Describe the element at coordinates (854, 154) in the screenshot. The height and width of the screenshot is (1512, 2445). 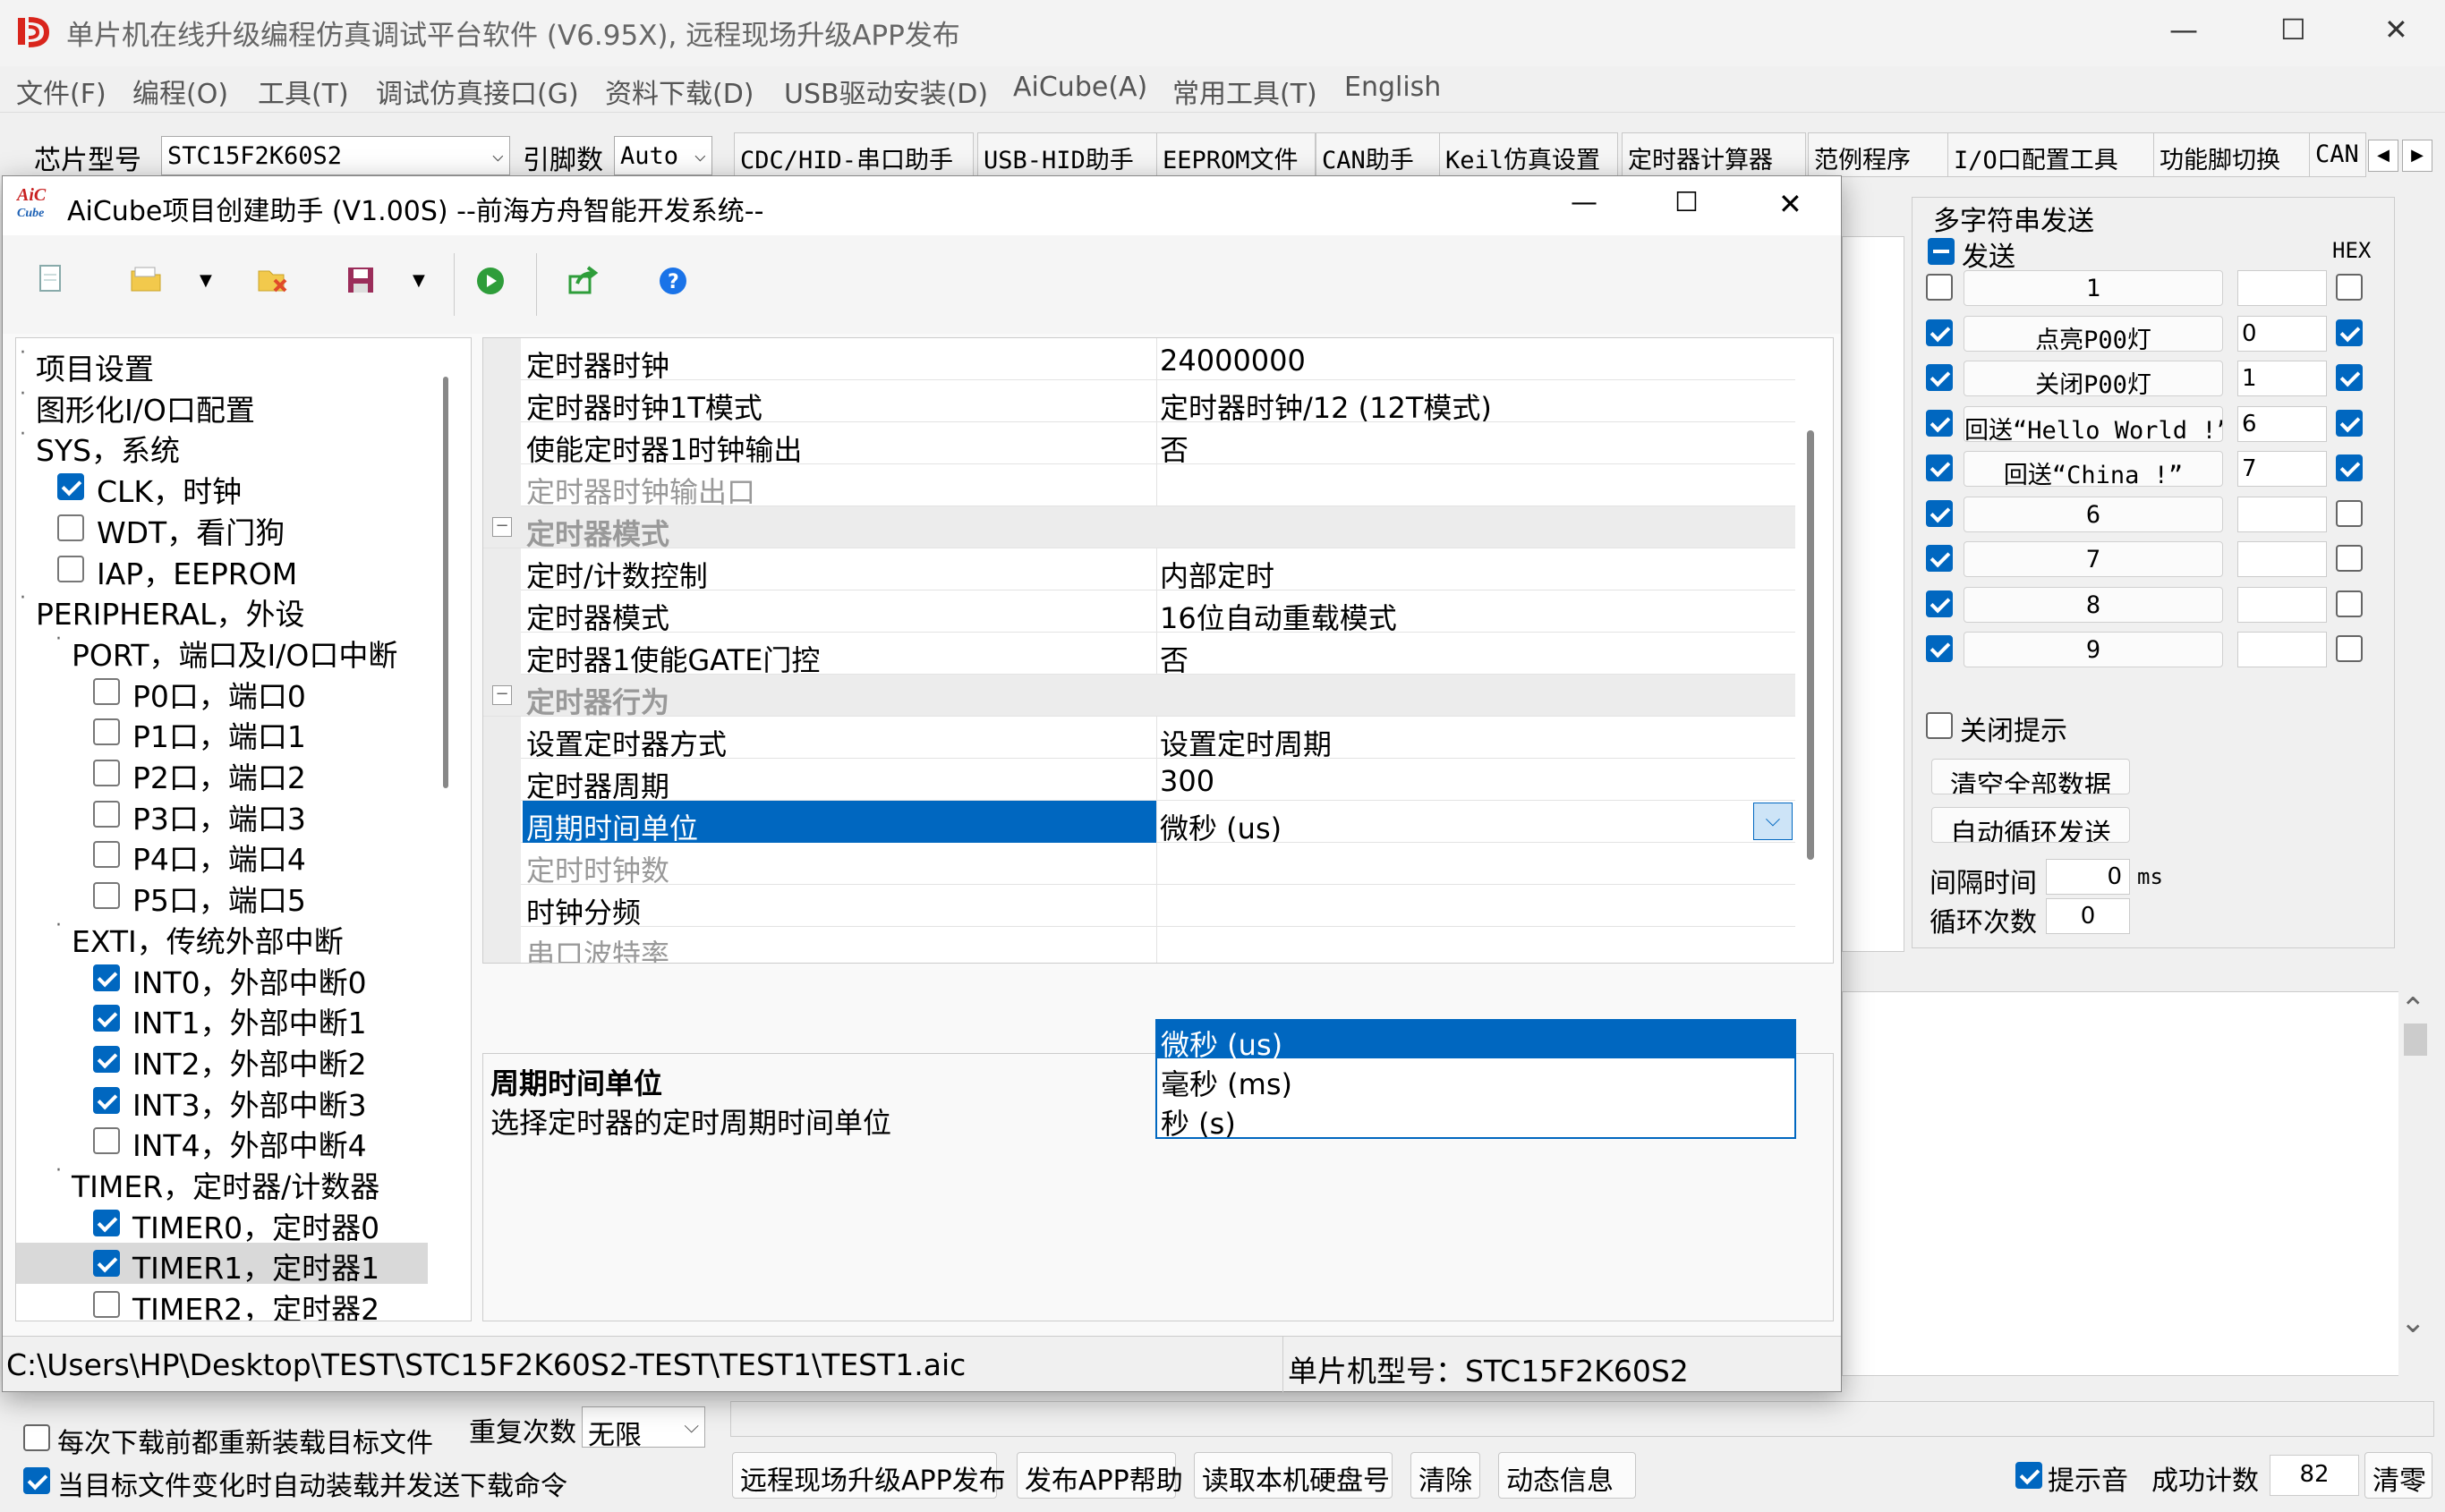
I see `tab-cdc-hid-serial: CDC/HID-串口助手` at that location.